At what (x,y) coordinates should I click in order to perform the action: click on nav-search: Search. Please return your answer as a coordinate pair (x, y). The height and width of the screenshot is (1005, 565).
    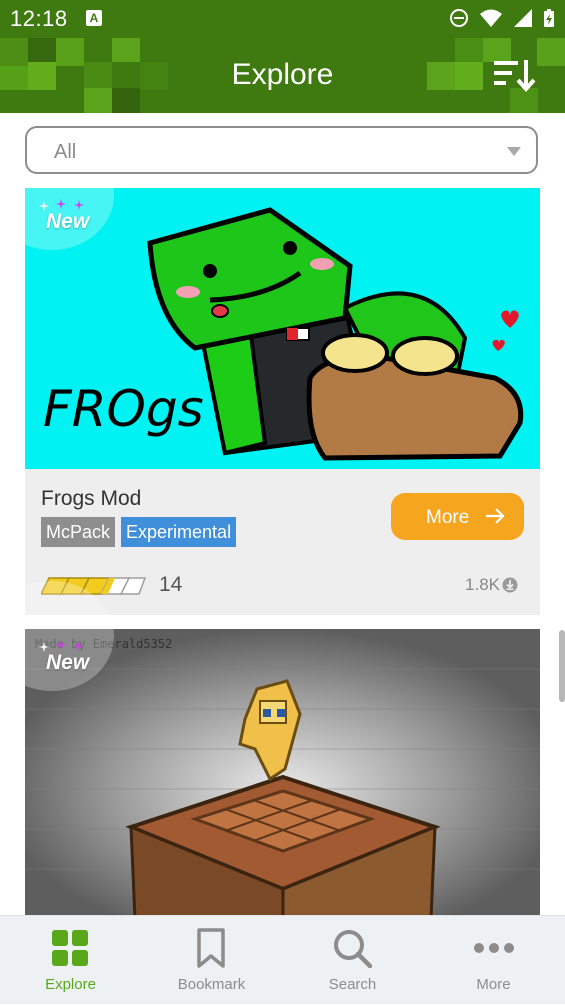
    Looking at the image, I should click on (352, 960).